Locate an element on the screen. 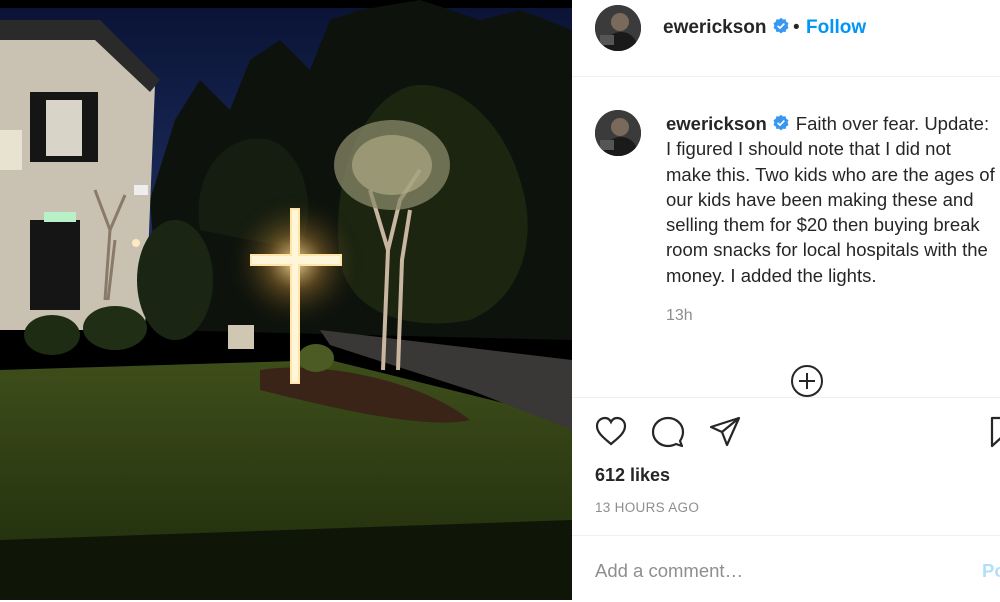 The height and width of the screenshot is (602, 1000). load-more-comments-icon is located at coordinates (807, 381).